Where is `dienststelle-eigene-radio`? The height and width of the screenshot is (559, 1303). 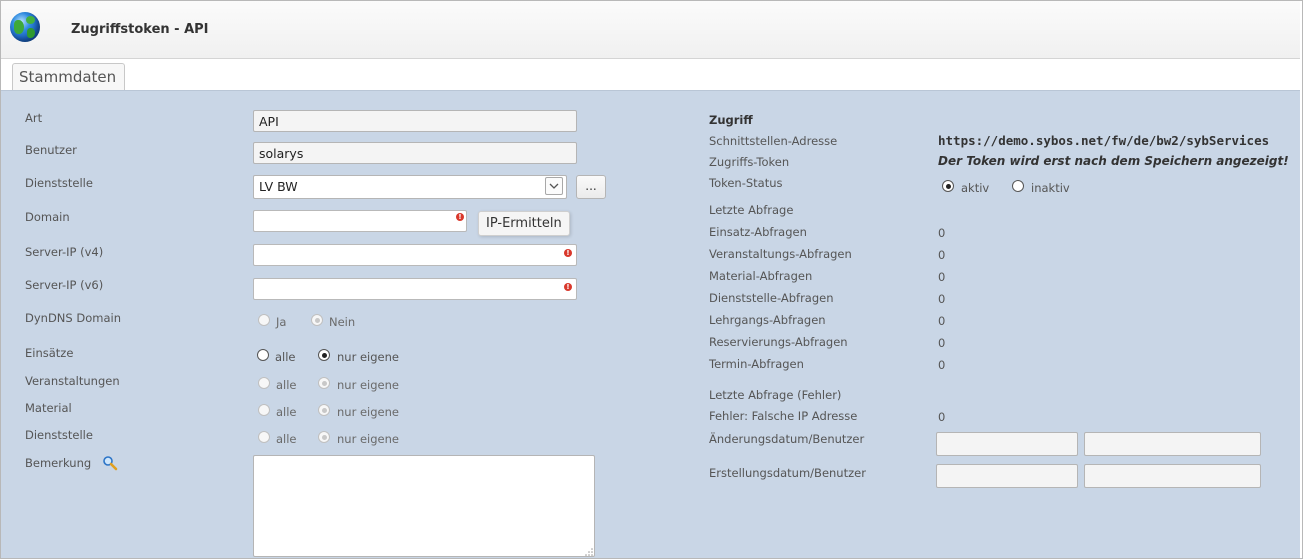
dienststelle-eigene-radio is located at coordinates (324, 437).